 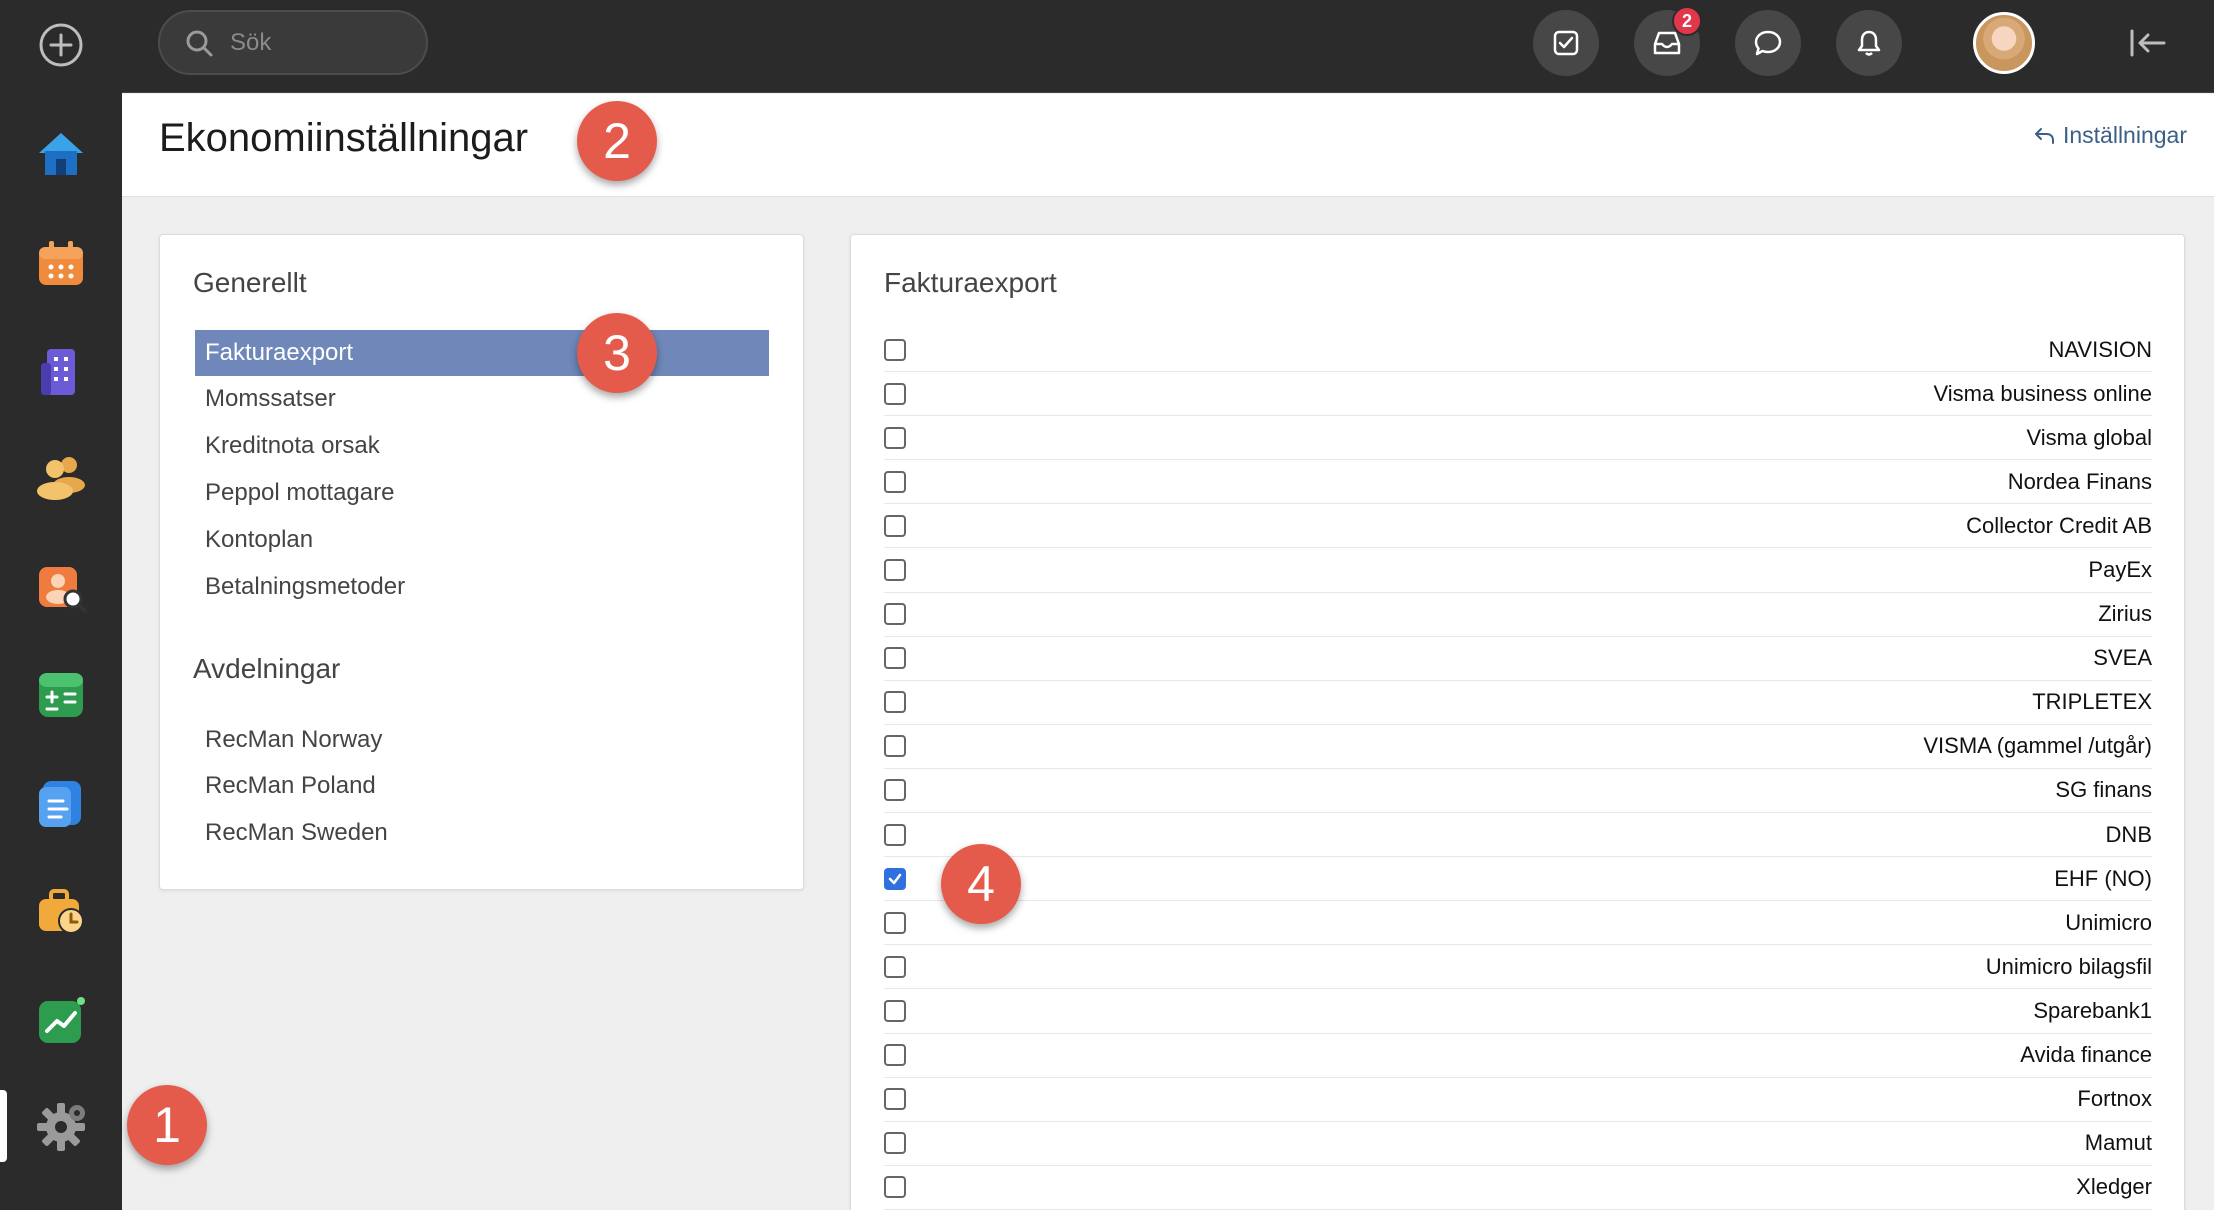 What do you see at coordinates (482, 540) in the screenshot?
I see `menu-item-kontoplan: Kontoplan` at bounding box center [482, 540].